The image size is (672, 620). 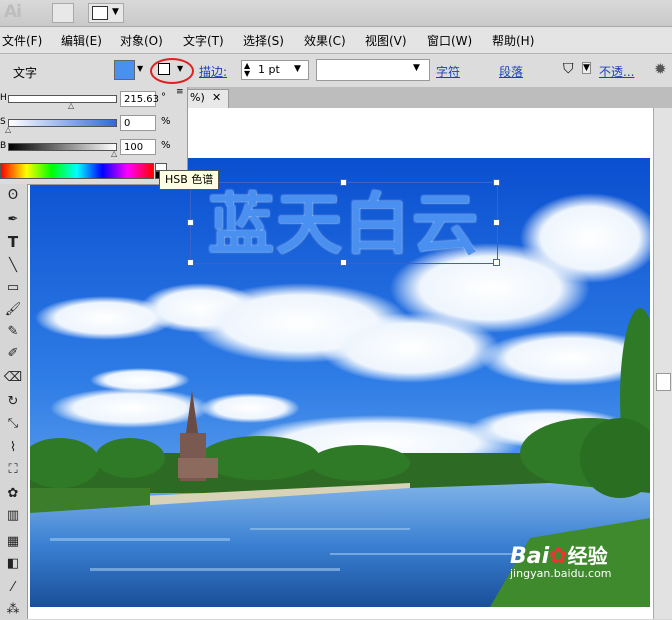 I want to click on stroke-label: 描边:, so click(x=213, y=71).